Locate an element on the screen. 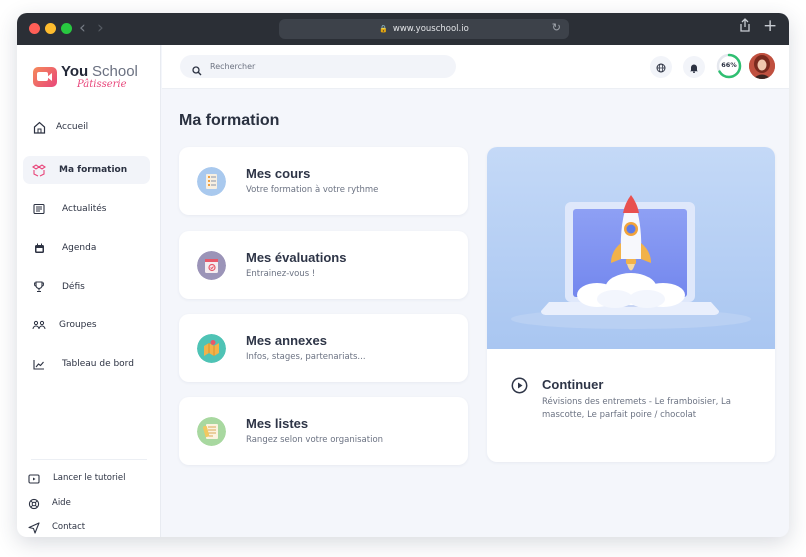 This screenshot has height=557, width=806. card-mes-cours: Mes cours Votre formation à votre rythme is located at coordinates (323, 181).